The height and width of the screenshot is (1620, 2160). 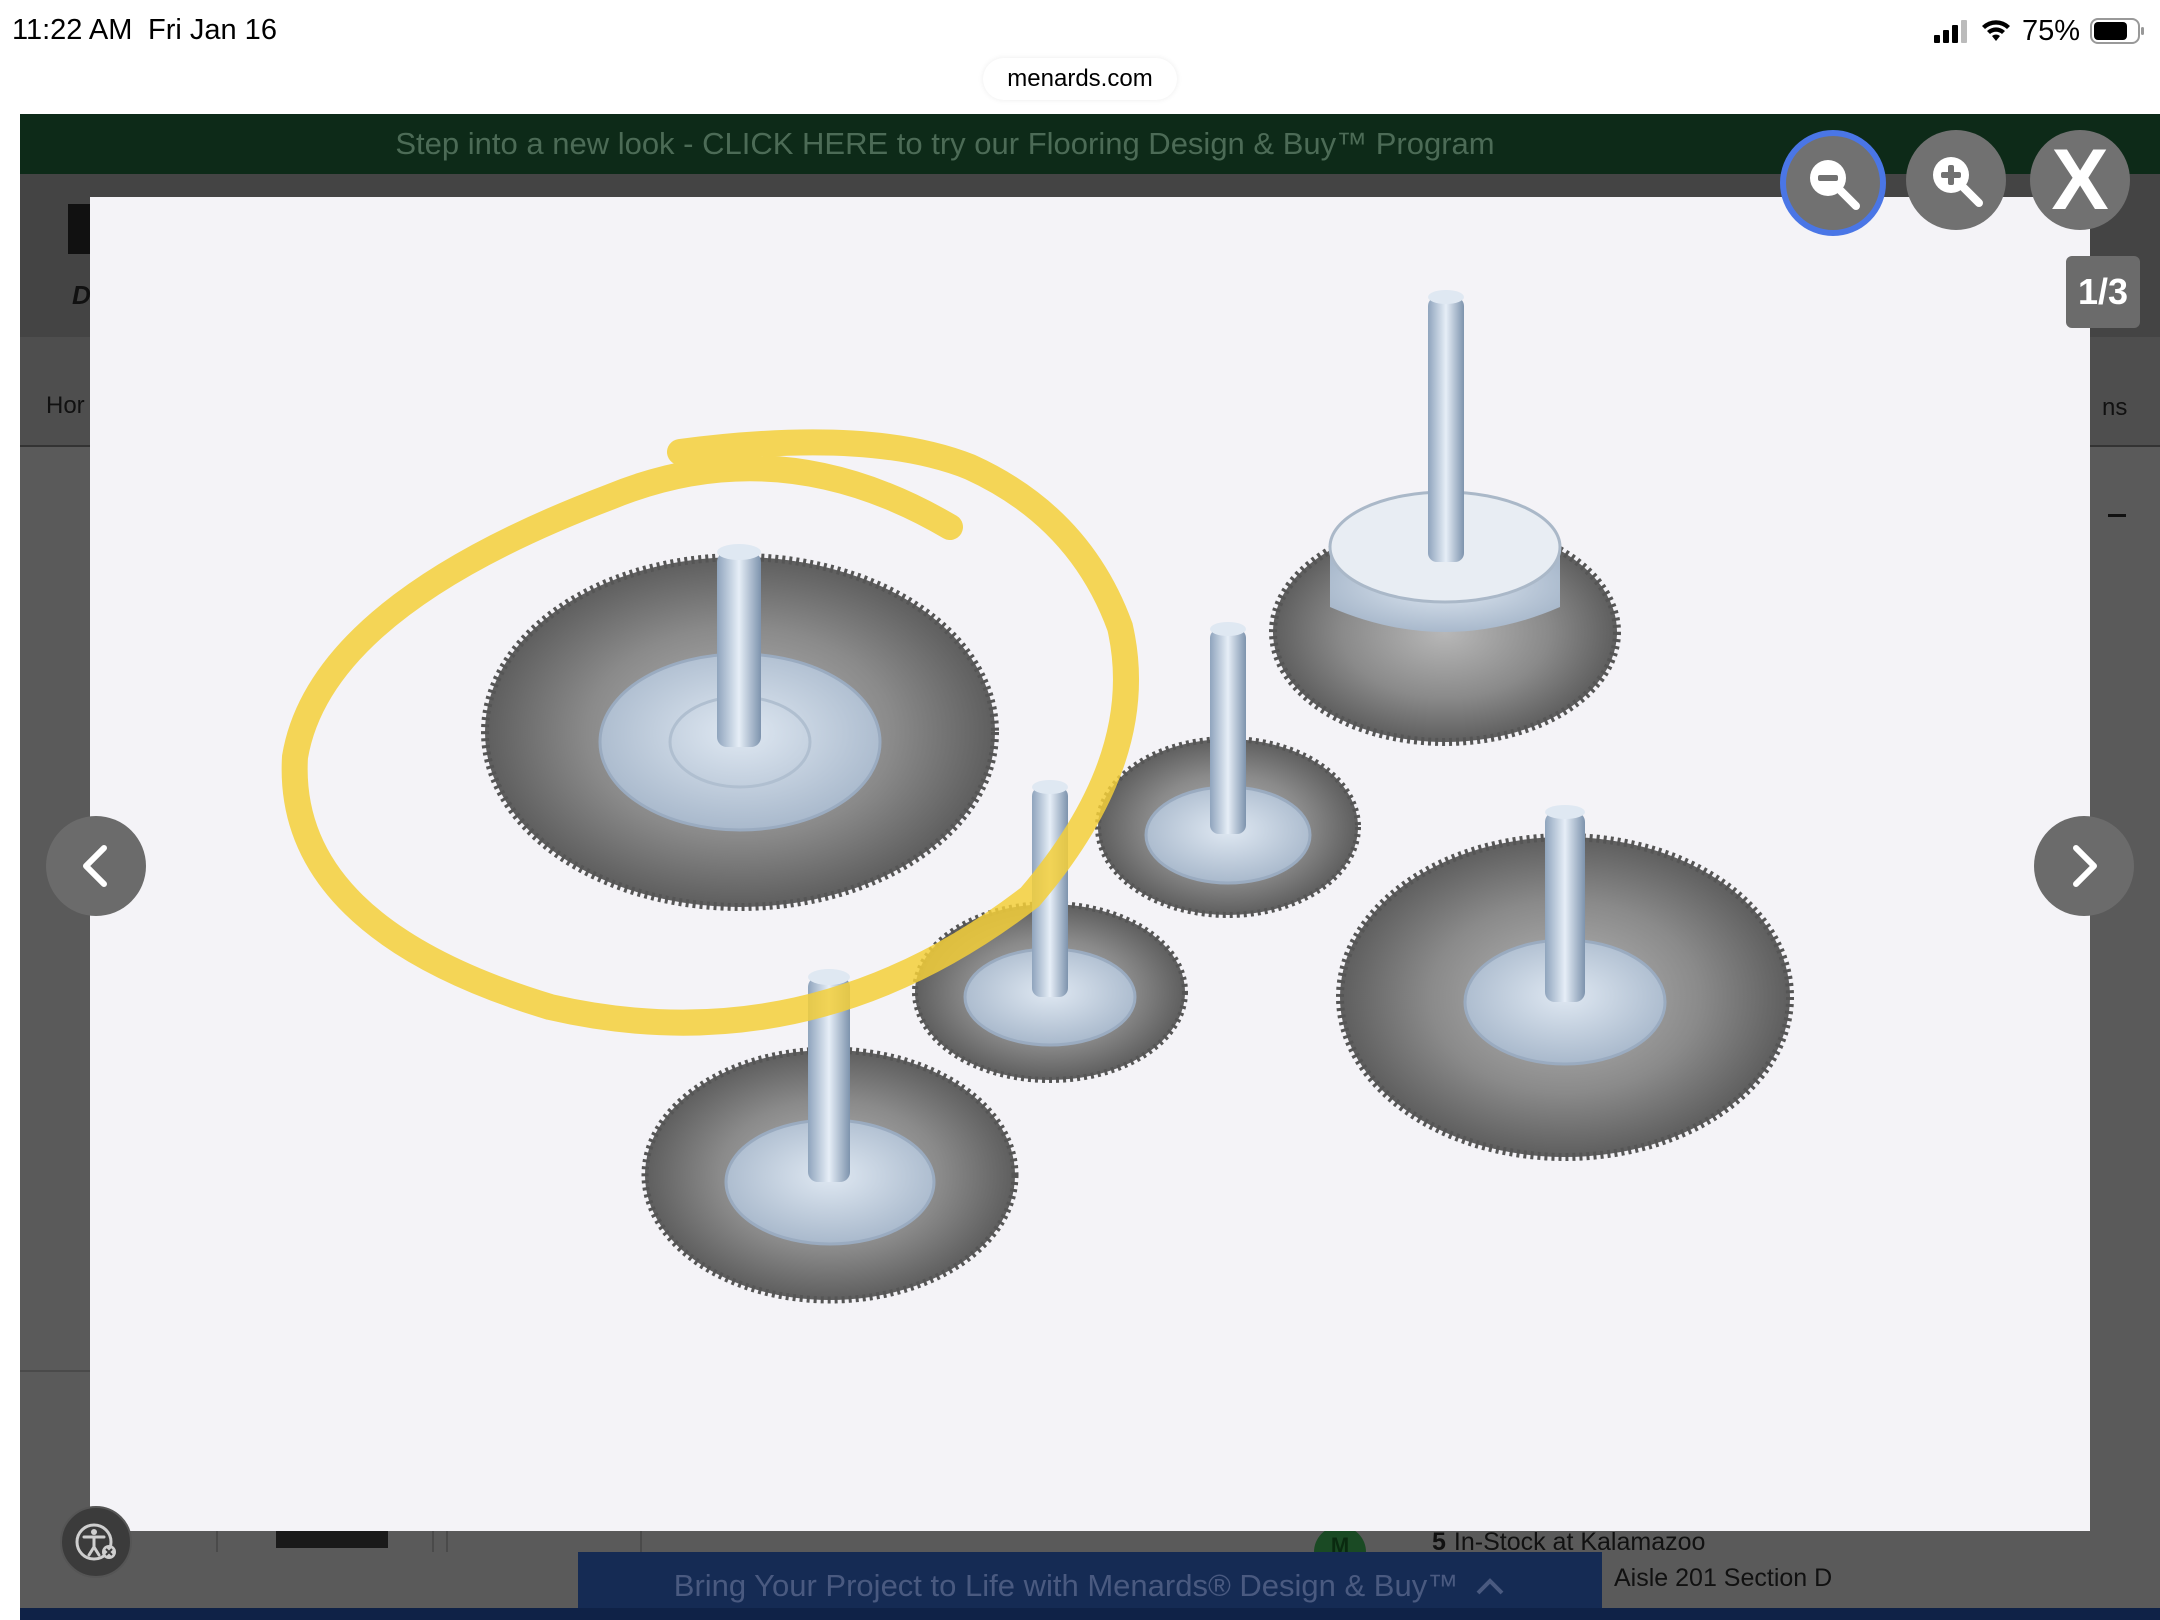 I want to click on wifi-icon, so click(x=1995, y=30).